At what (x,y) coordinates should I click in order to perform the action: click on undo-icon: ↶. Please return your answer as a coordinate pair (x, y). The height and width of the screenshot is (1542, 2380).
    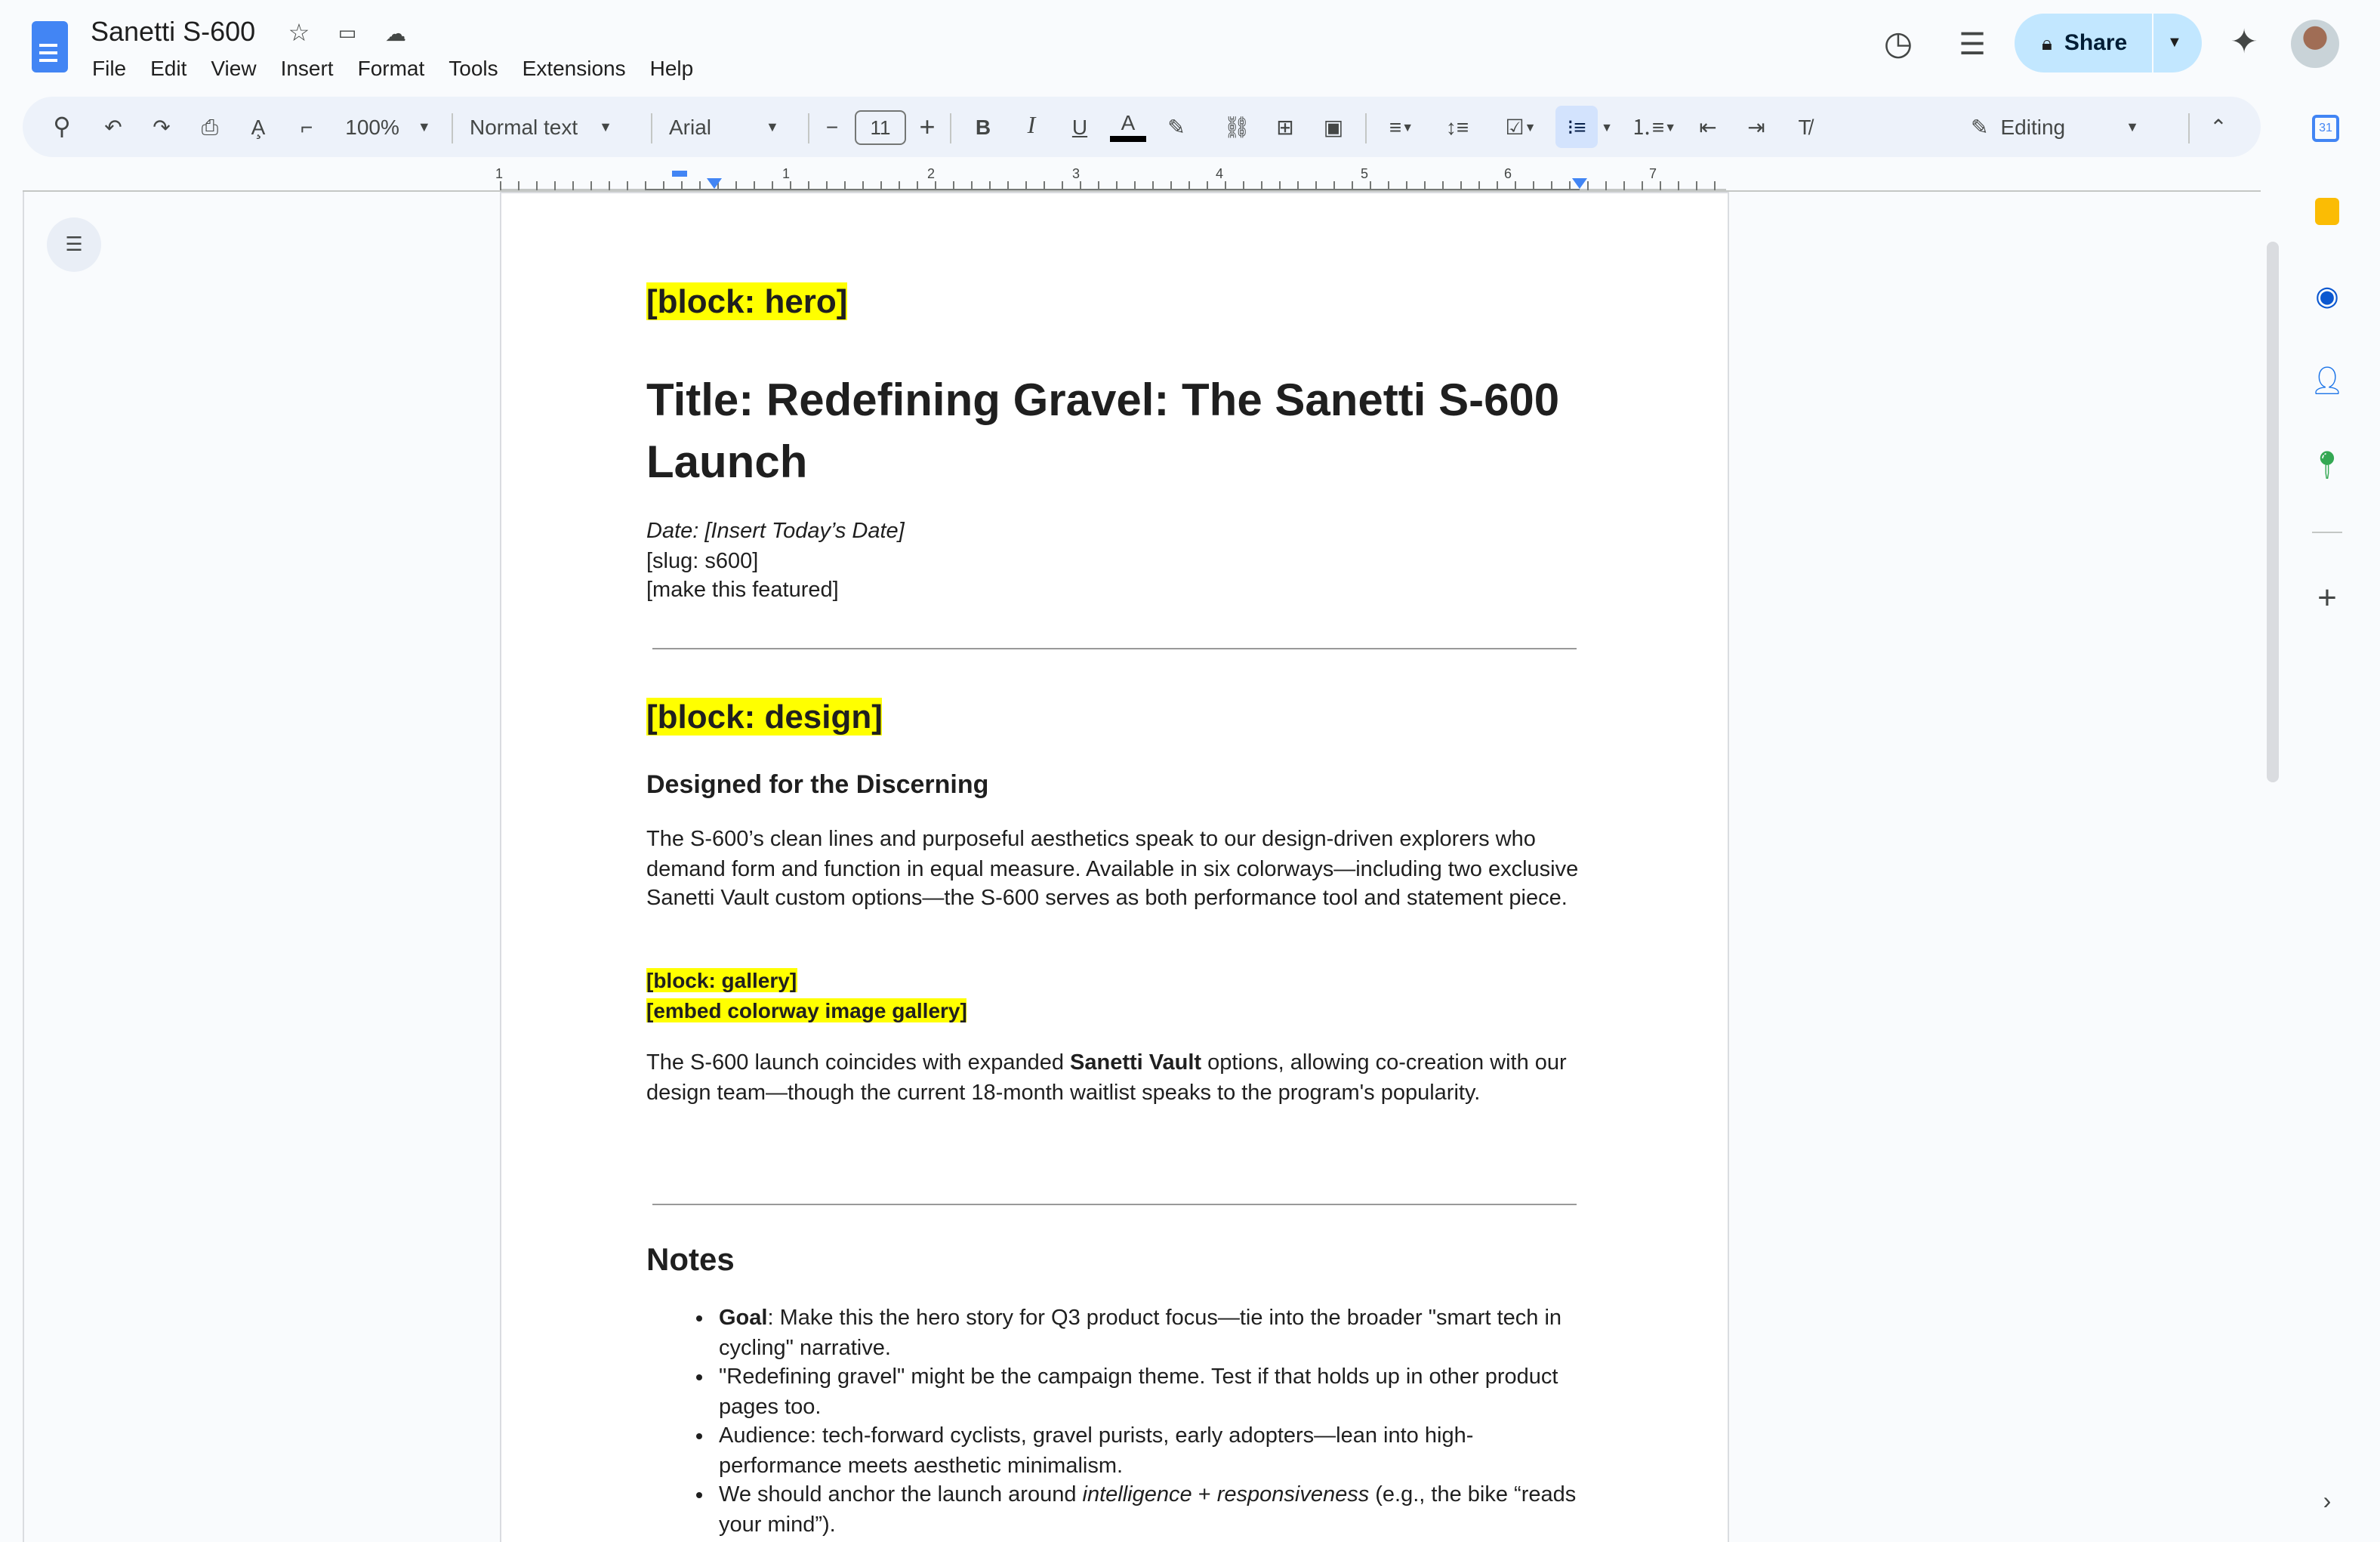
    Looking at the image, I should click on (113, 127).